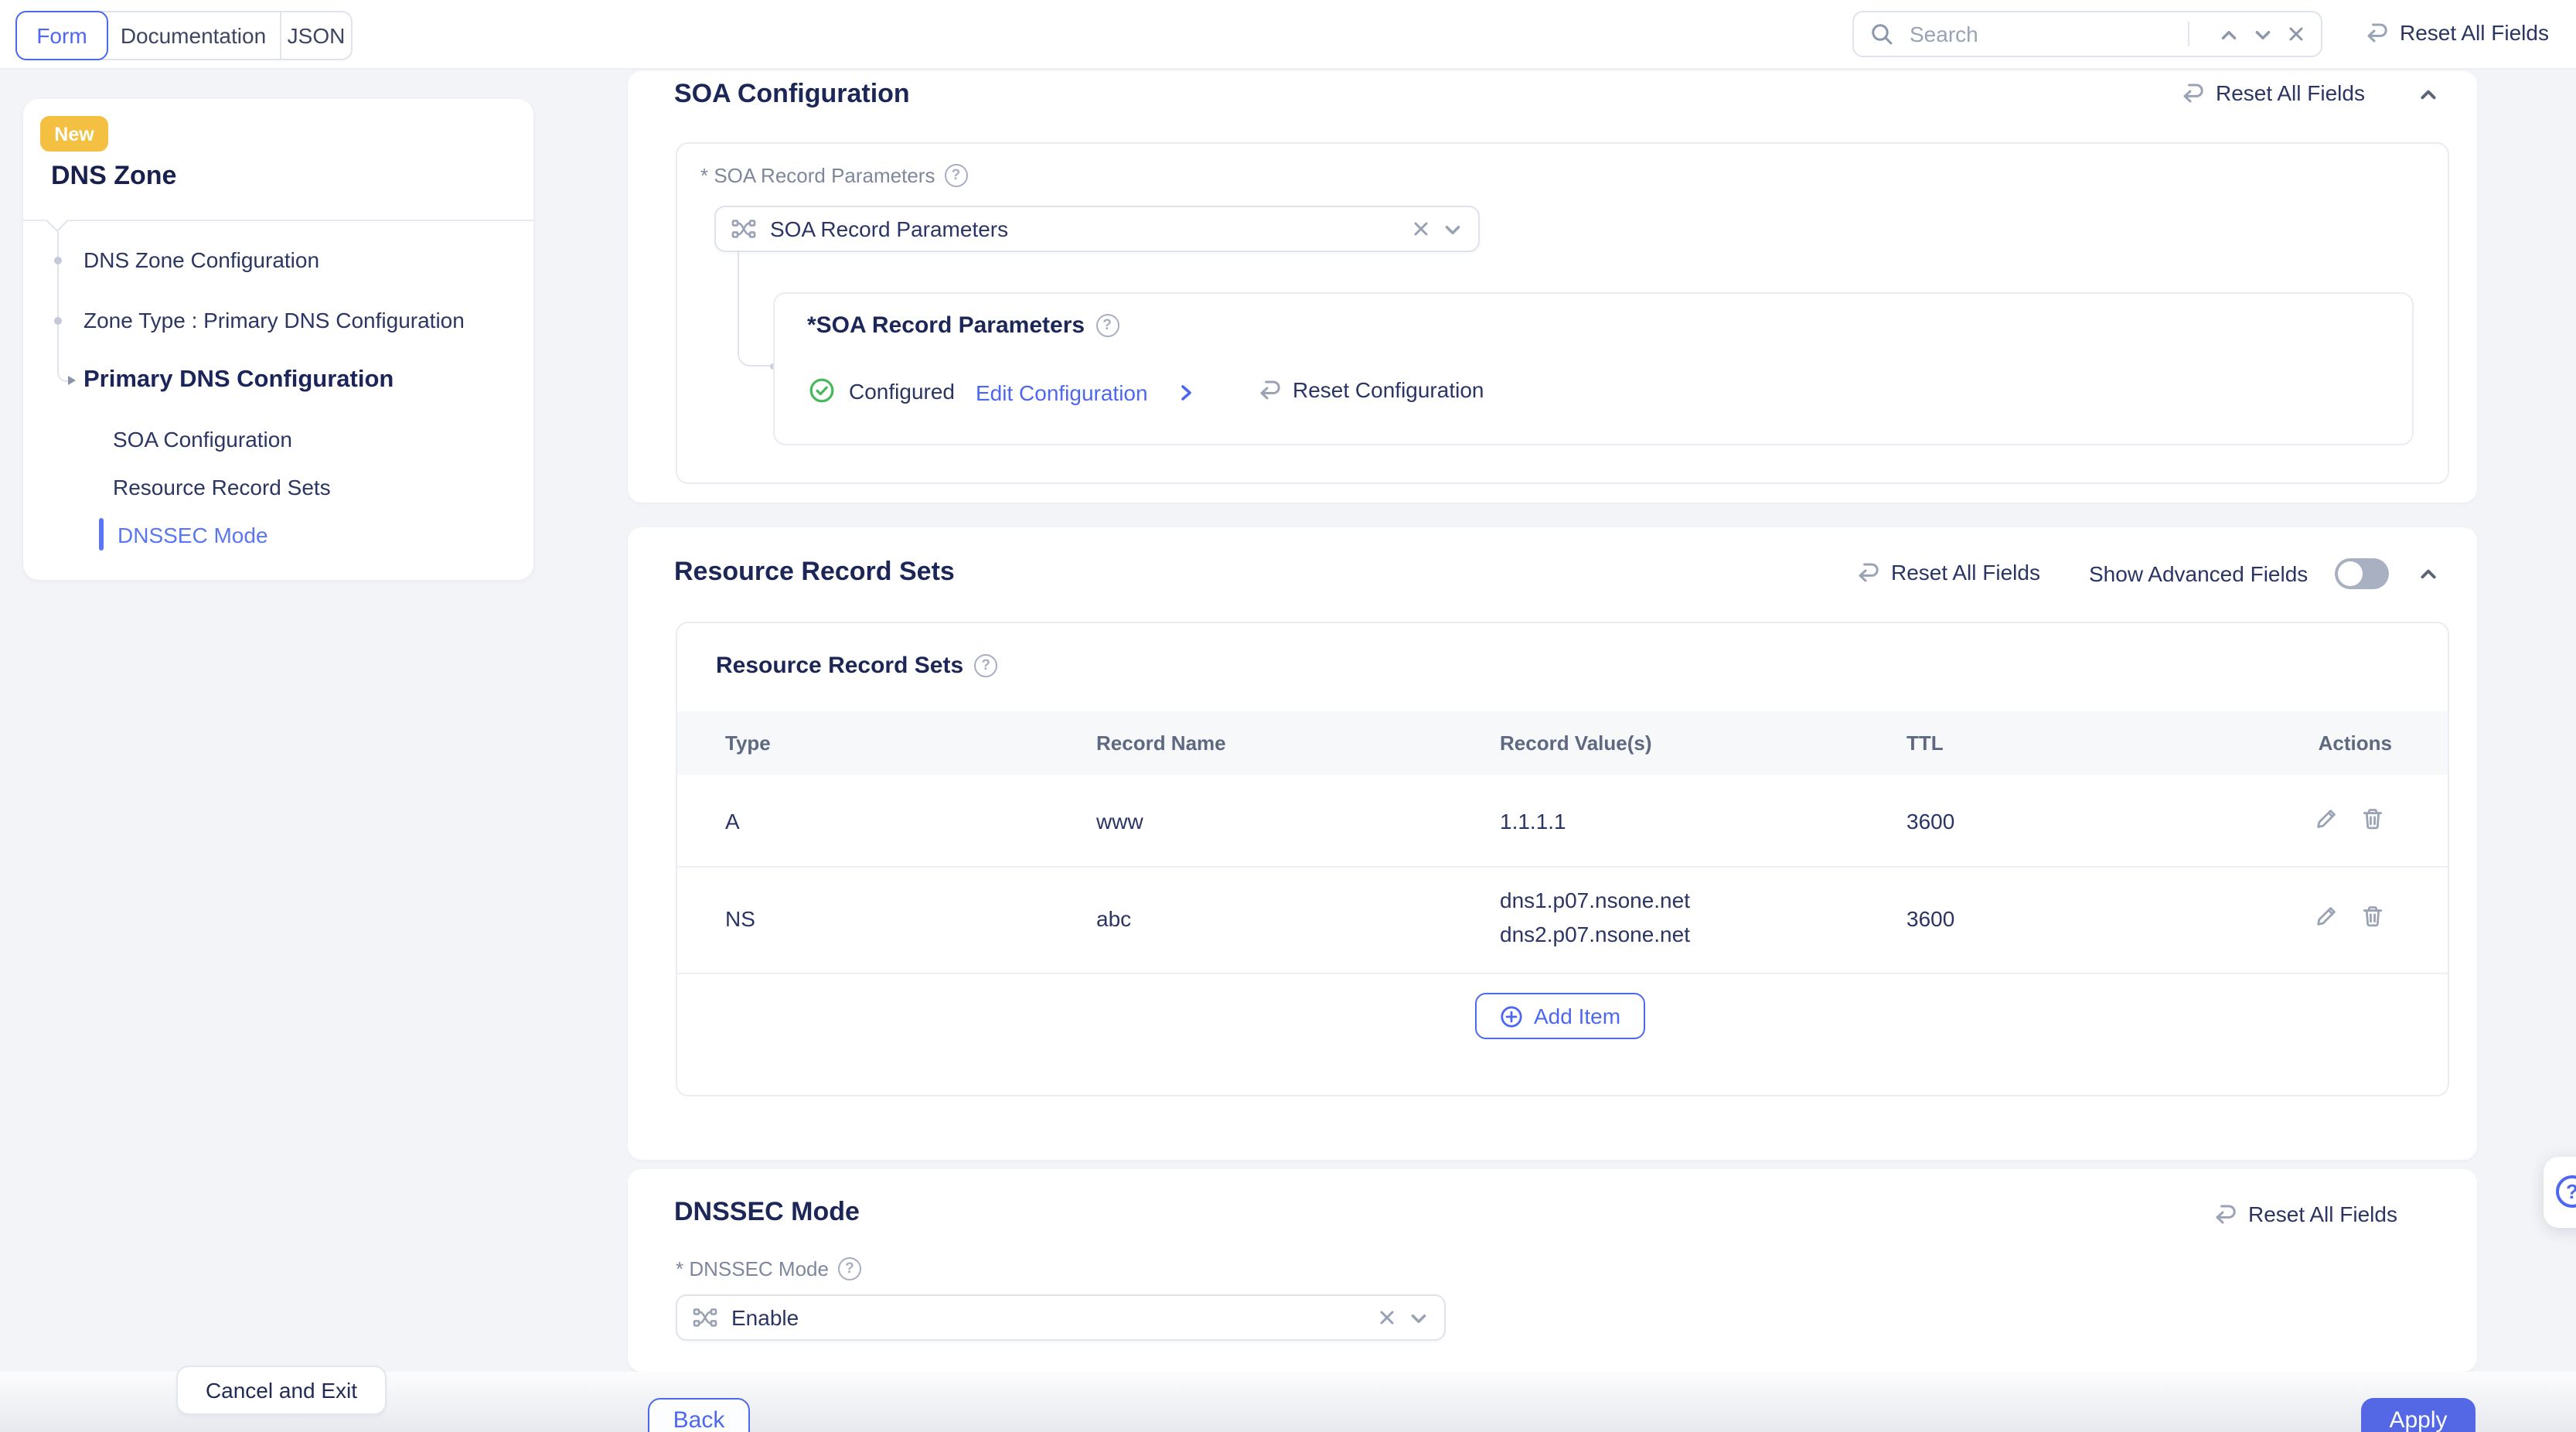  I want to click on question-circle-icon, so click(2566, 1191).